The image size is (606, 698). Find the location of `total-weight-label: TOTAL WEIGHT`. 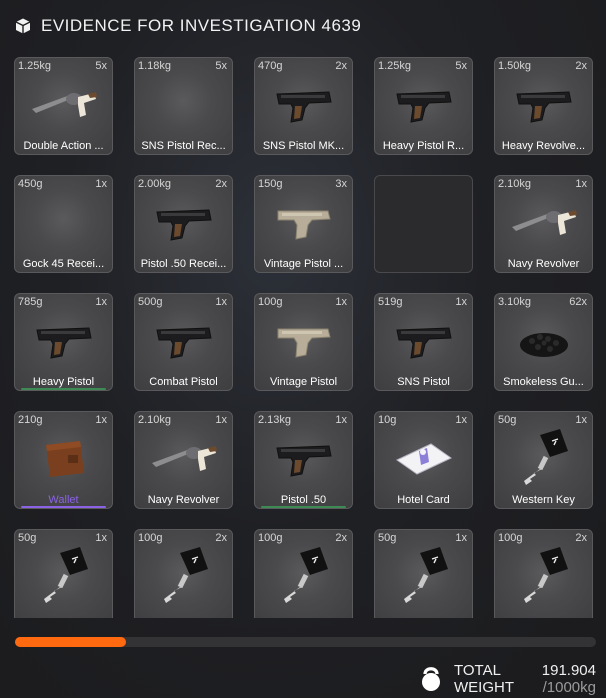

total-weight-label: TOTAL WEIGHT is located at coordinates (484, 679).